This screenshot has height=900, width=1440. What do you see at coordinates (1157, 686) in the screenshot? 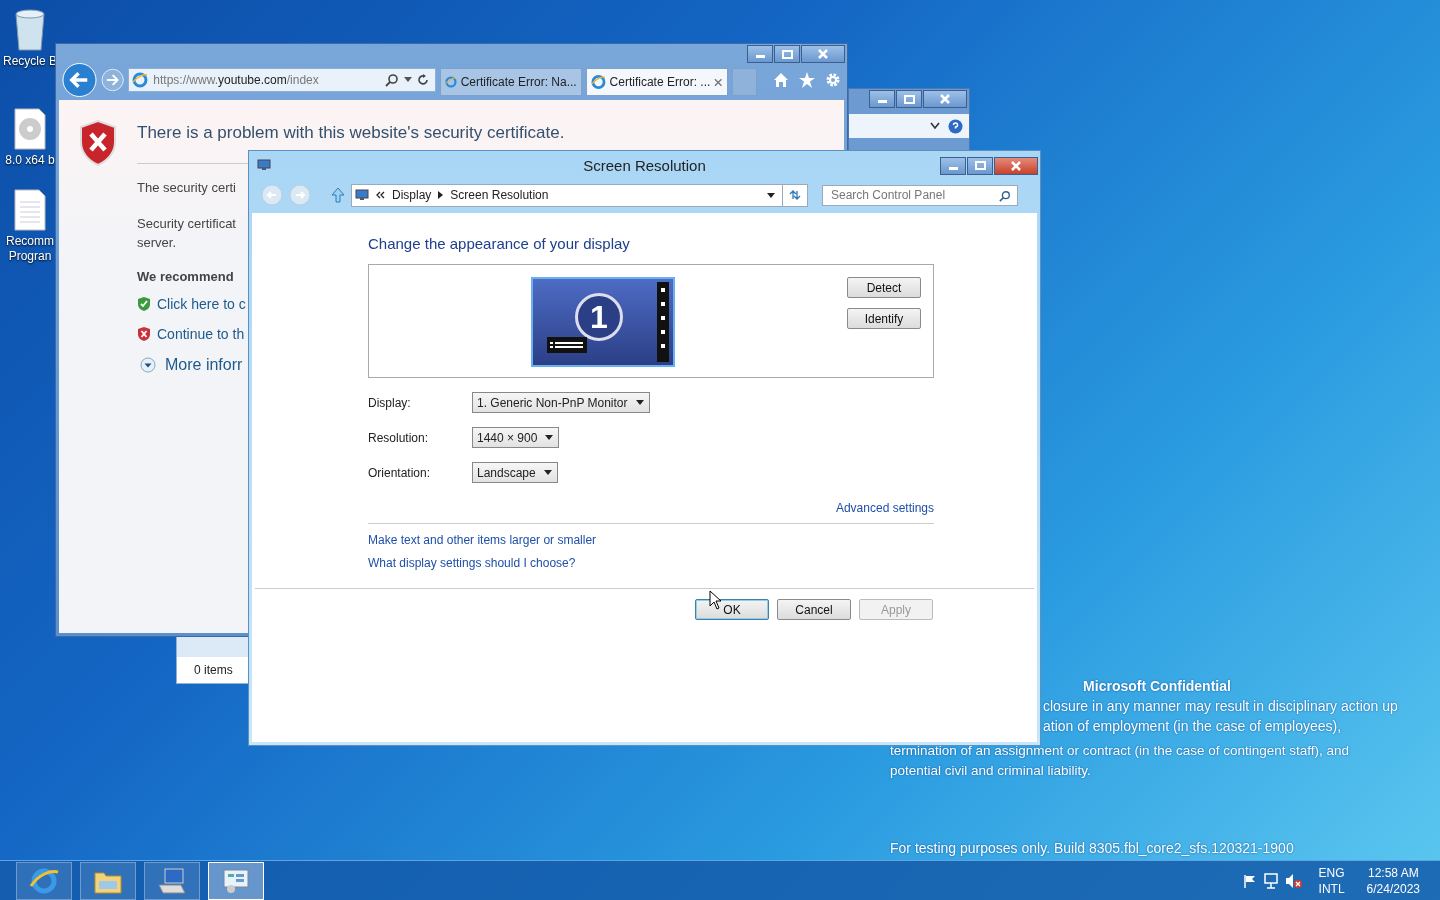
I see `notice-title: Microsoft Confidential` at bounding box center [1157, 686].